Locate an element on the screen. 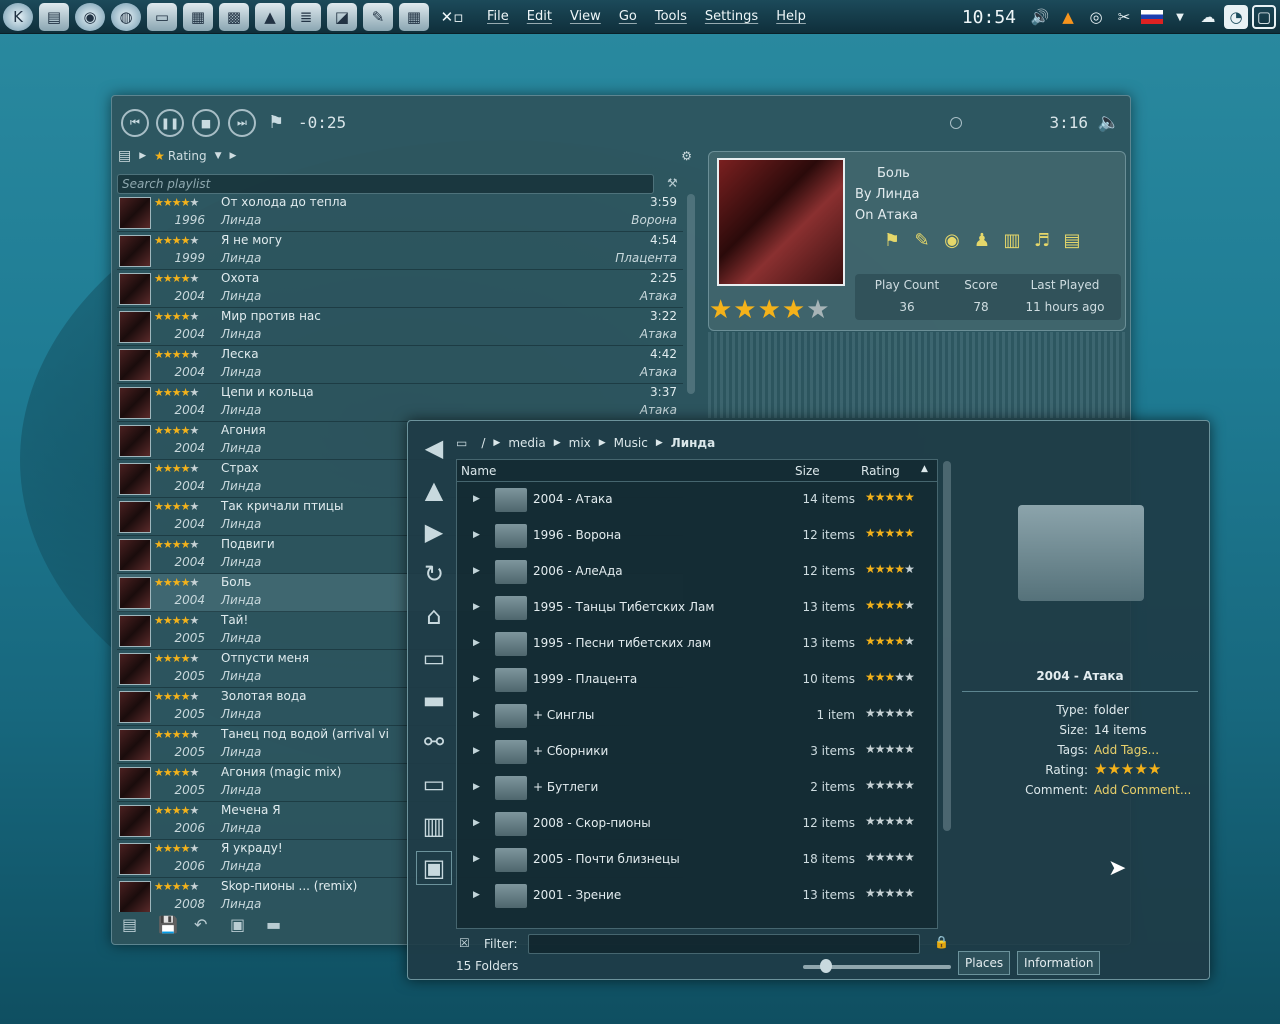  up-icon: ▲ is located at coordinates (434, 490).